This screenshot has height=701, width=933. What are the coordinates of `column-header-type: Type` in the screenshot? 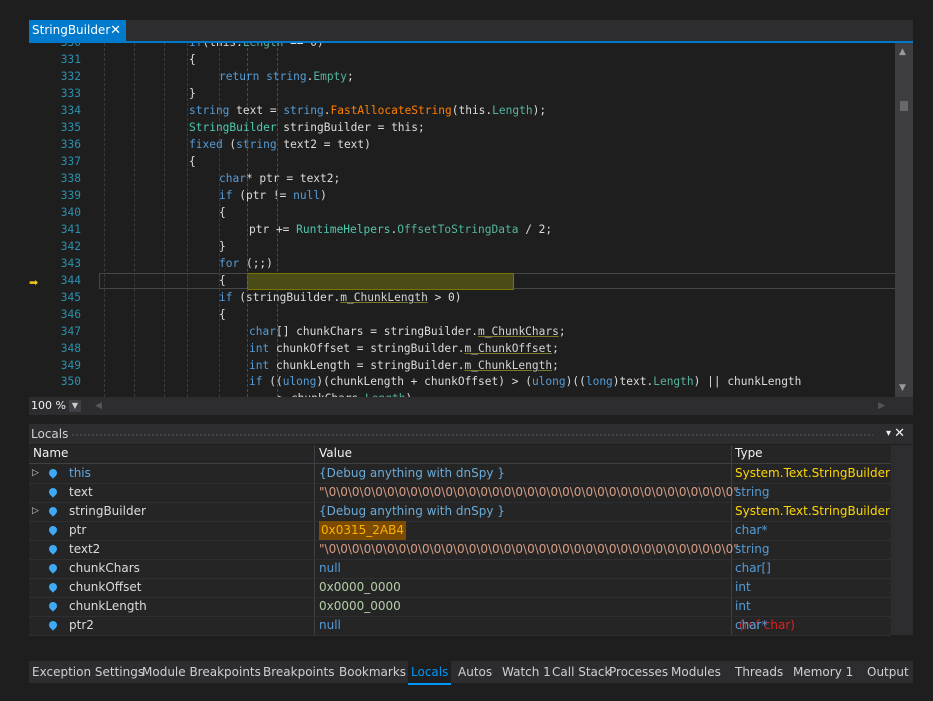 It's located at (749, 453).